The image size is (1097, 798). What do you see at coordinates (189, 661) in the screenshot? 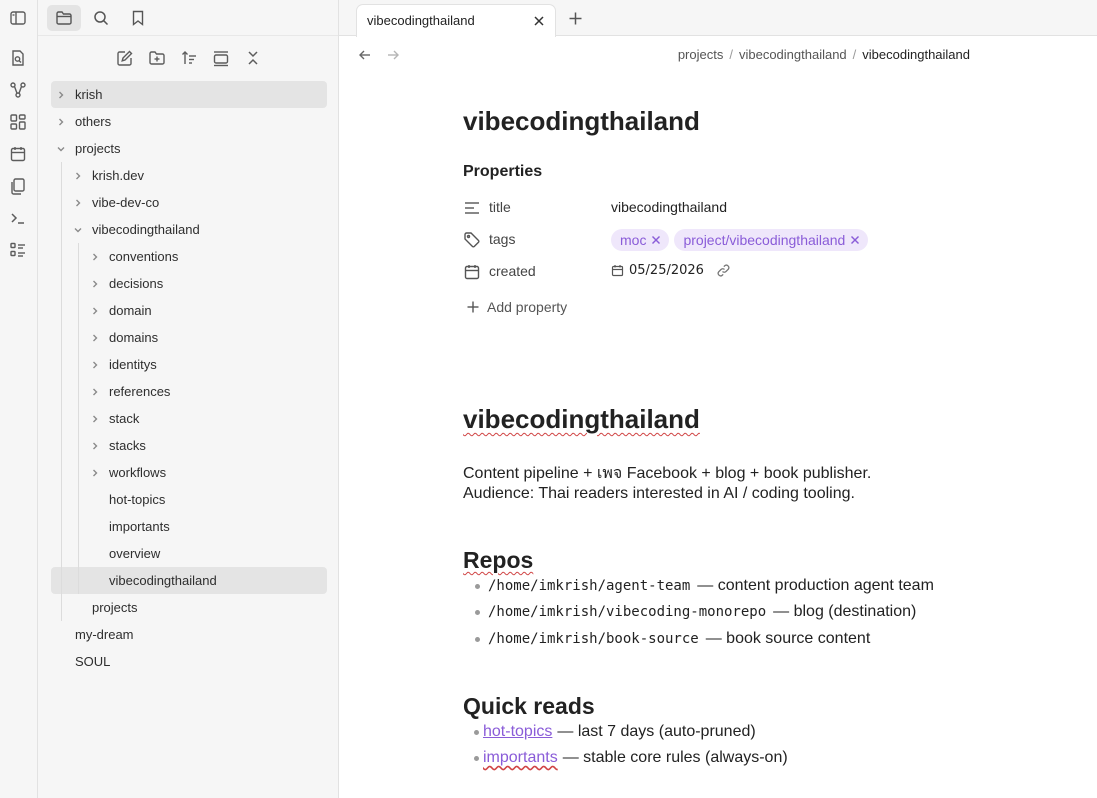
I see `tree-file: SOUL` at bounding box center [189, 661].